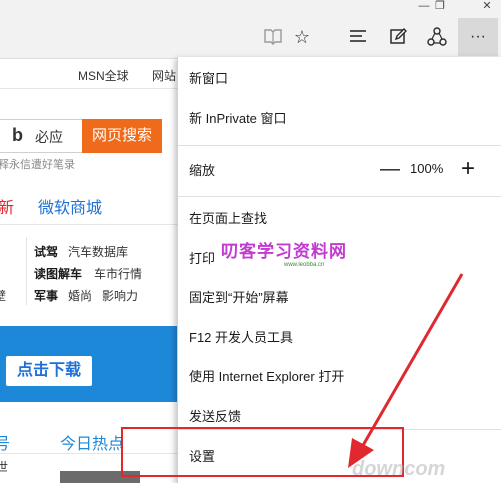 This screenshot has height=483, width=501. I want to click on left-fragment: 壁, so click(3, 296).